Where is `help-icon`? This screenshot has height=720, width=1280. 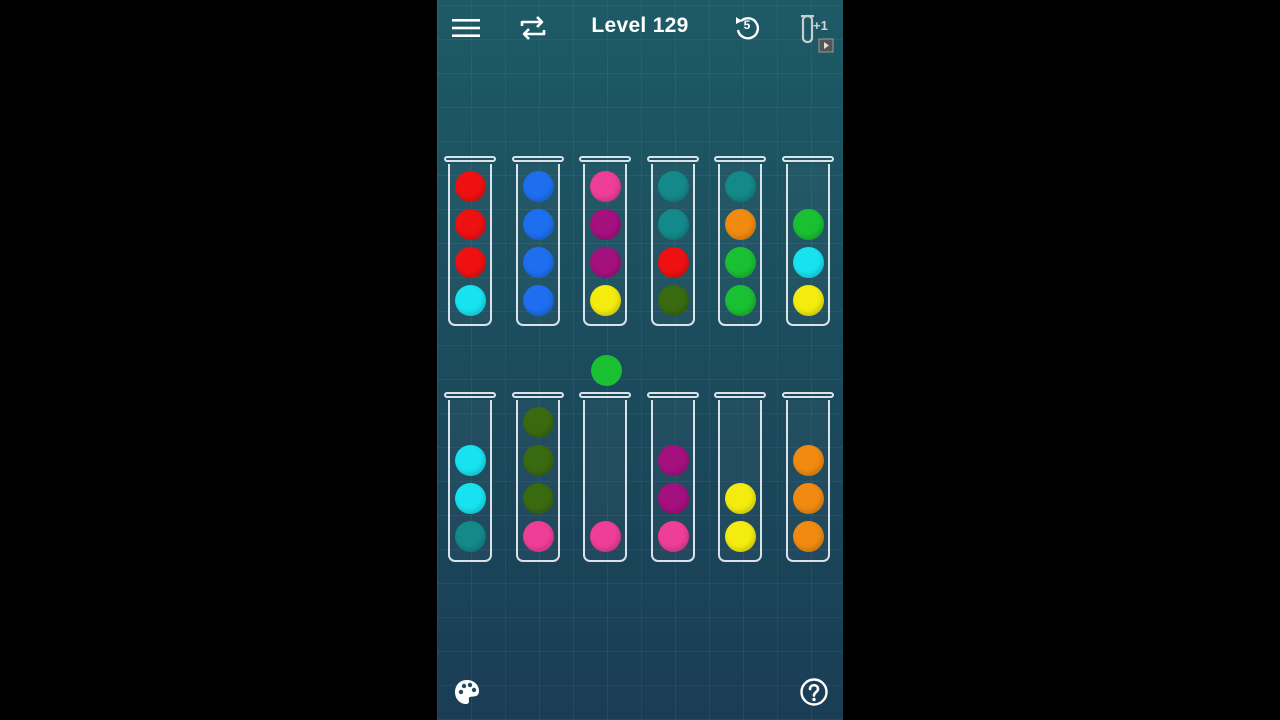 help-icon is located at coordinates (814, 692).